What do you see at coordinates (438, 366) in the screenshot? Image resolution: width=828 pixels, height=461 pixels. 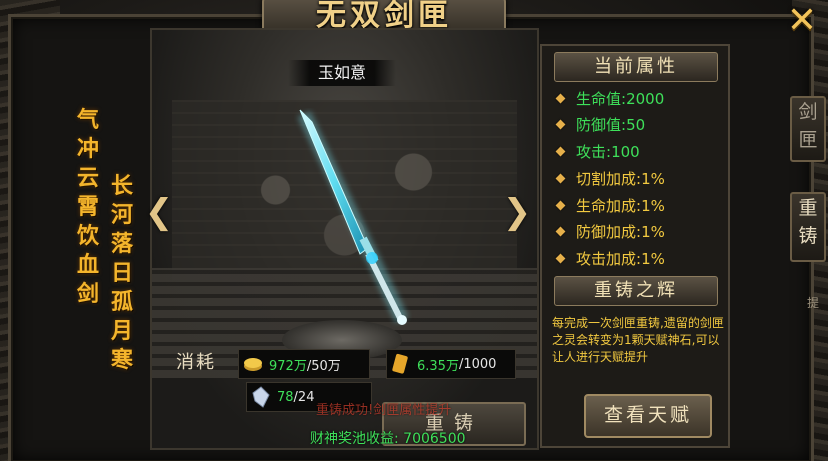 I see `cost-current: 6.35万` at bounding box center [438, 366].